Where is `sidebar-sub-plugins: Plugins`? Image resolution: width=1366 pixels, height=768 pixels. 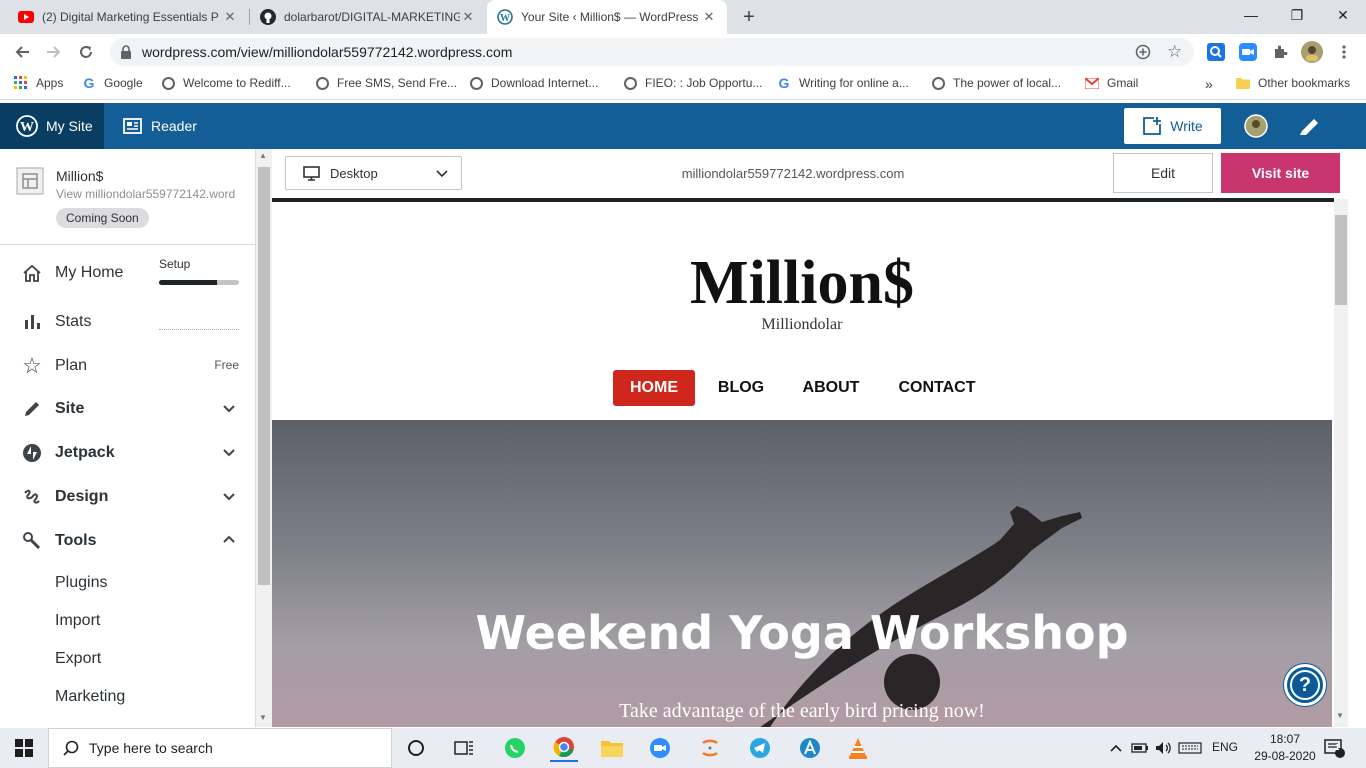
sidebar-sub-plugins: Plugins is located at coordinates (81, 583).